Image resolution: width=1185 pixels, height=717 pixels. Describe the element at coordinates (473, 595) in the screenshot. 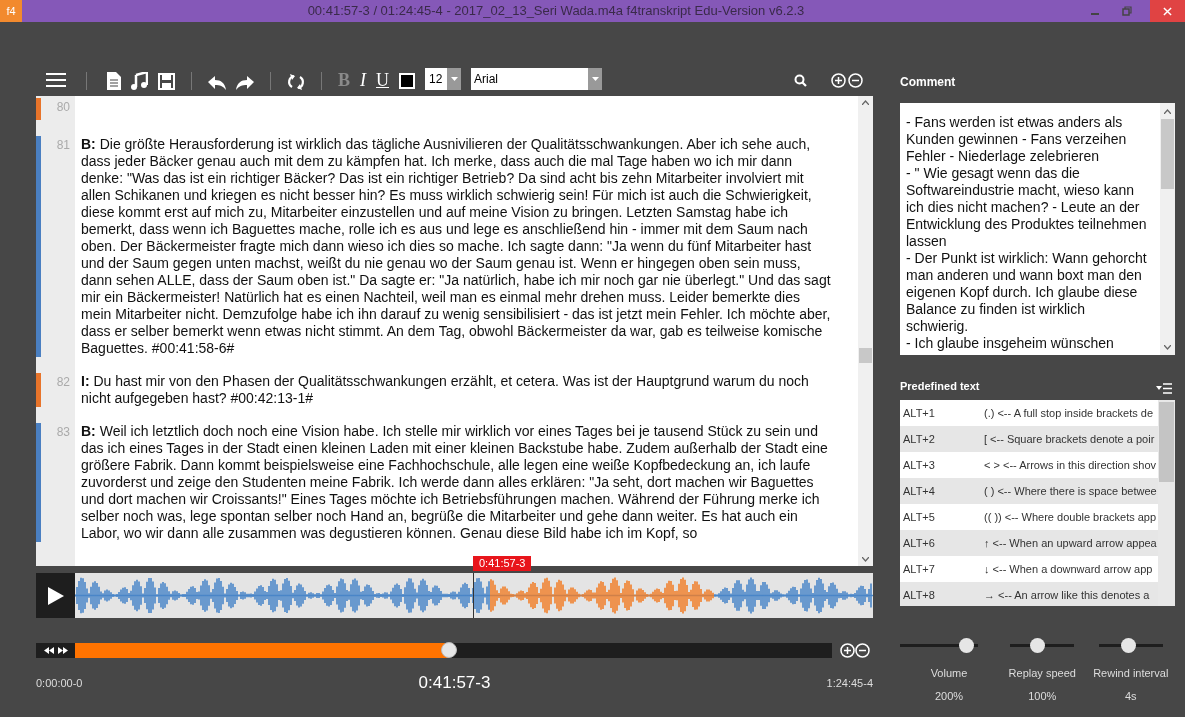

I see `playhead-line` at that location.